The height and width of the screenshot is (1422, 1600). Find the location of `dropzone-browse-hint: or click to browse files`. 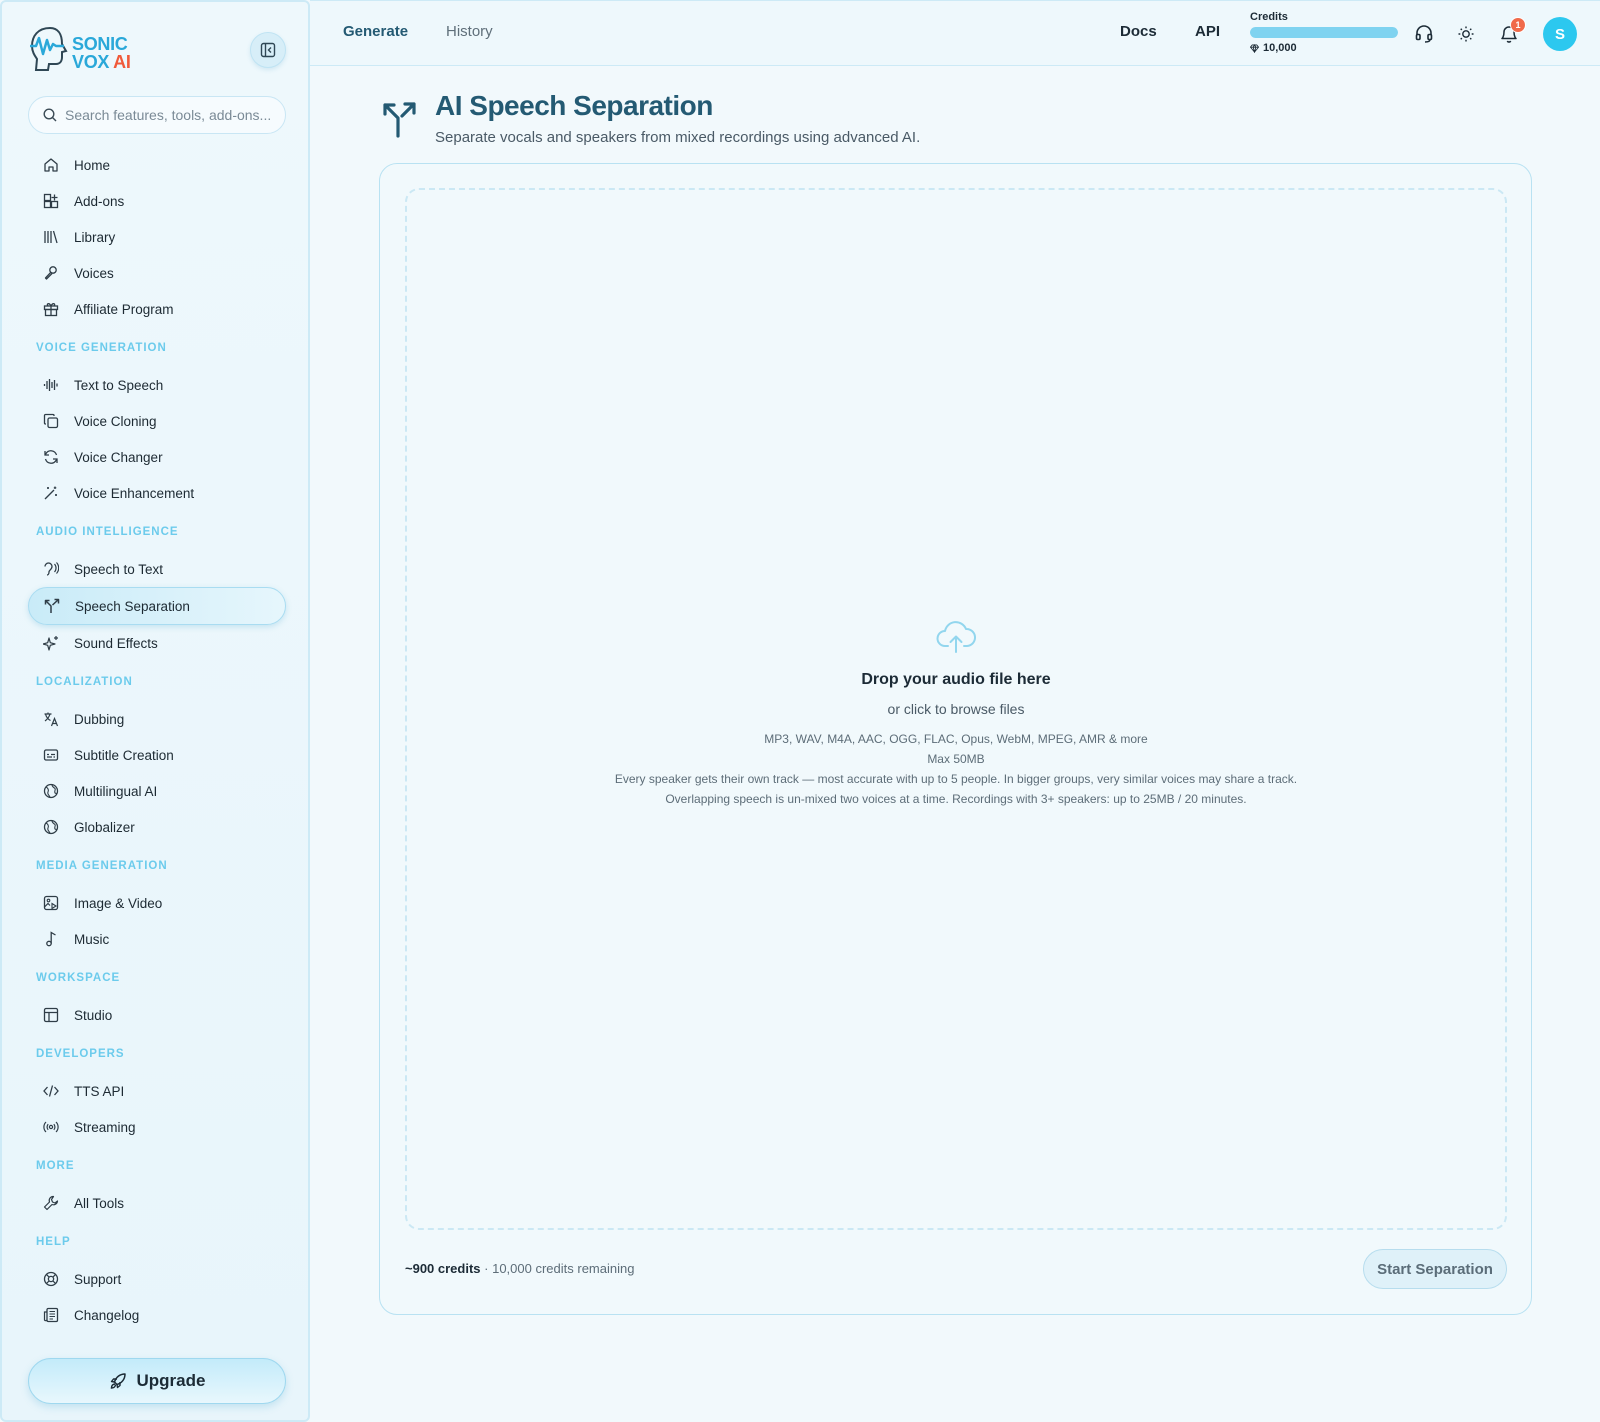

dropzone-browse-hint: or click to browse files is located at coordinates (956, 709).